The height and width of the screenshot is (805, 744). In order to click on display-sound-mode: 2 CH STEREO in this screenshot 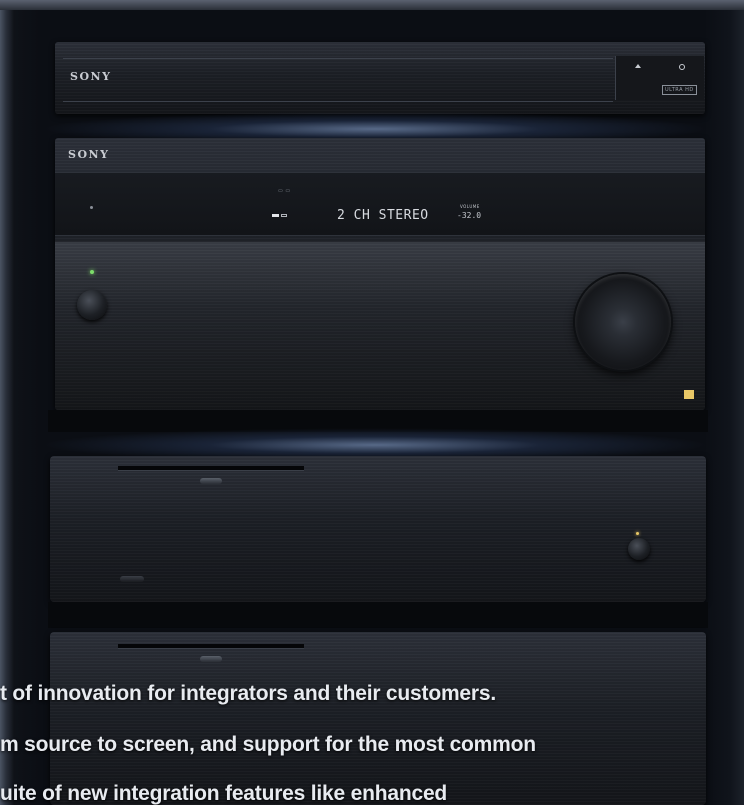, I will do `click(383, 215)`.